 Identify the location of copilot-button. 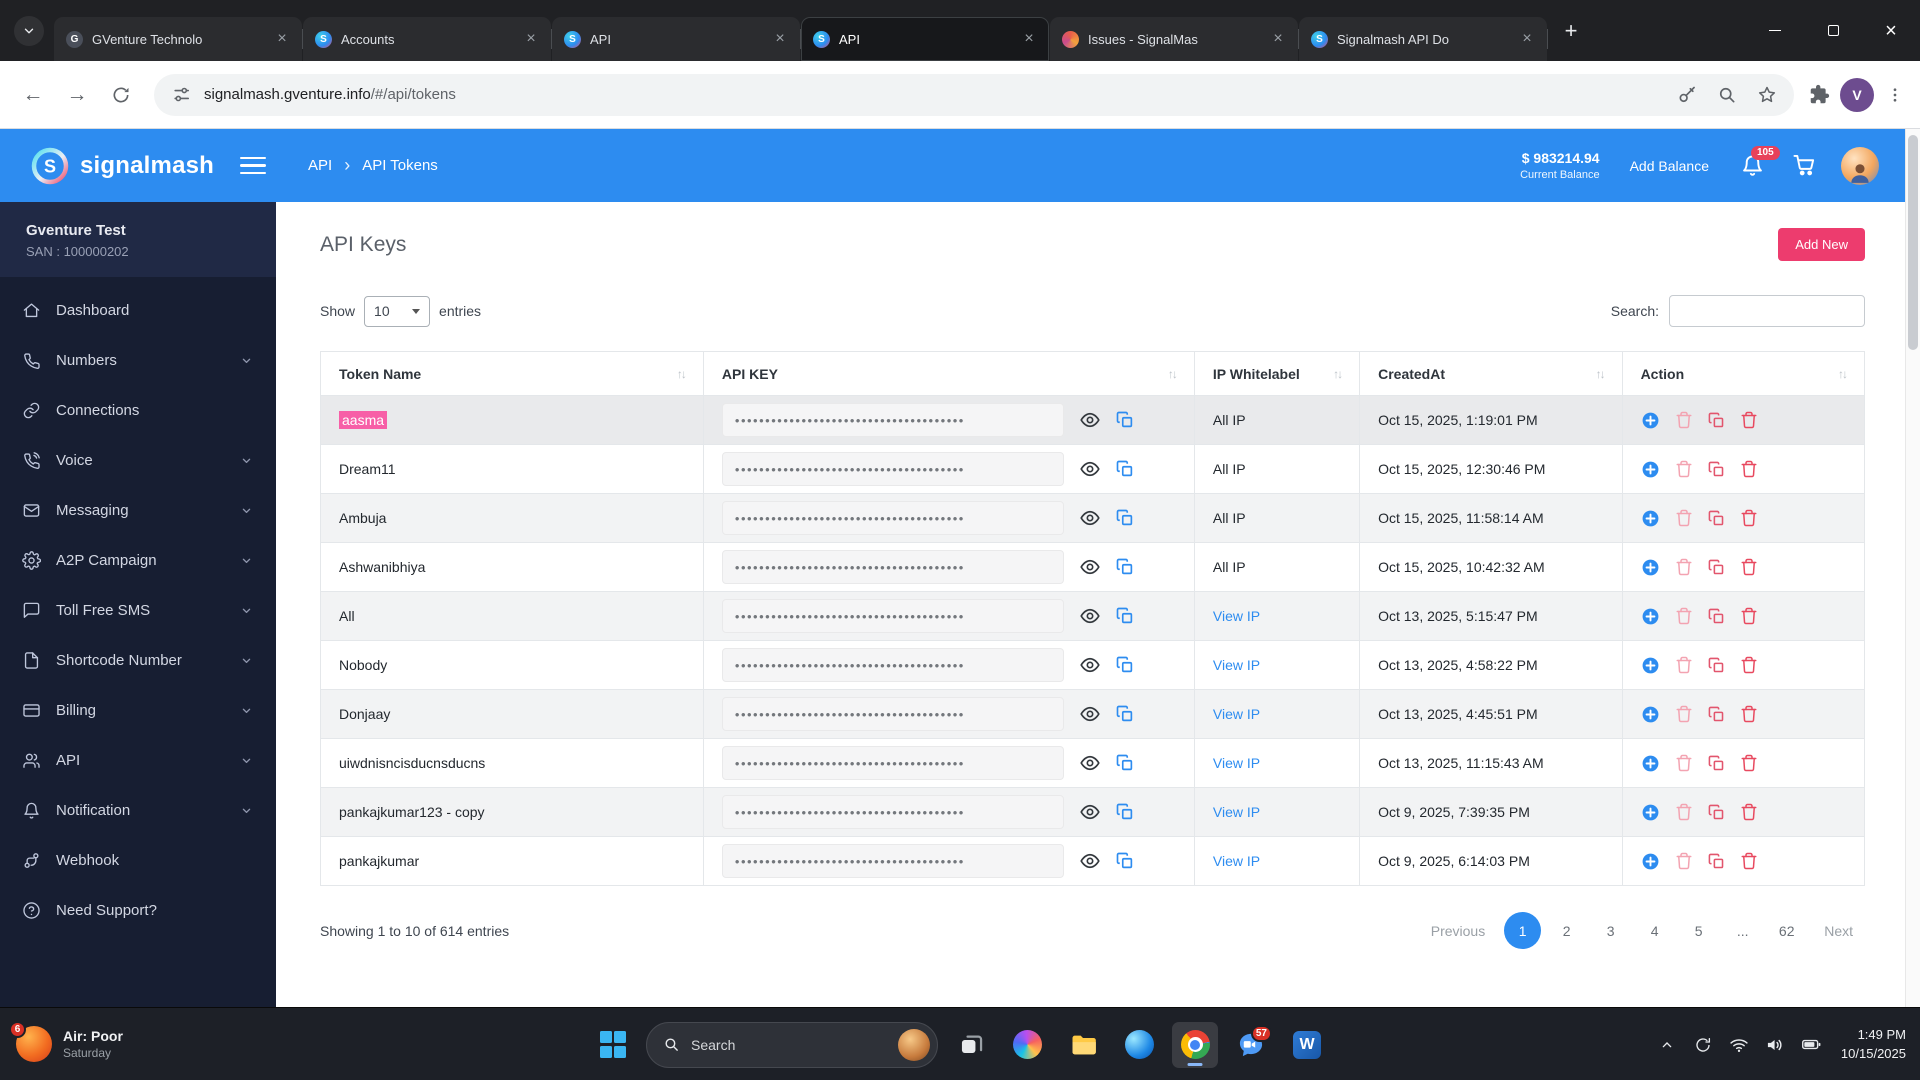
(1027, 1045).